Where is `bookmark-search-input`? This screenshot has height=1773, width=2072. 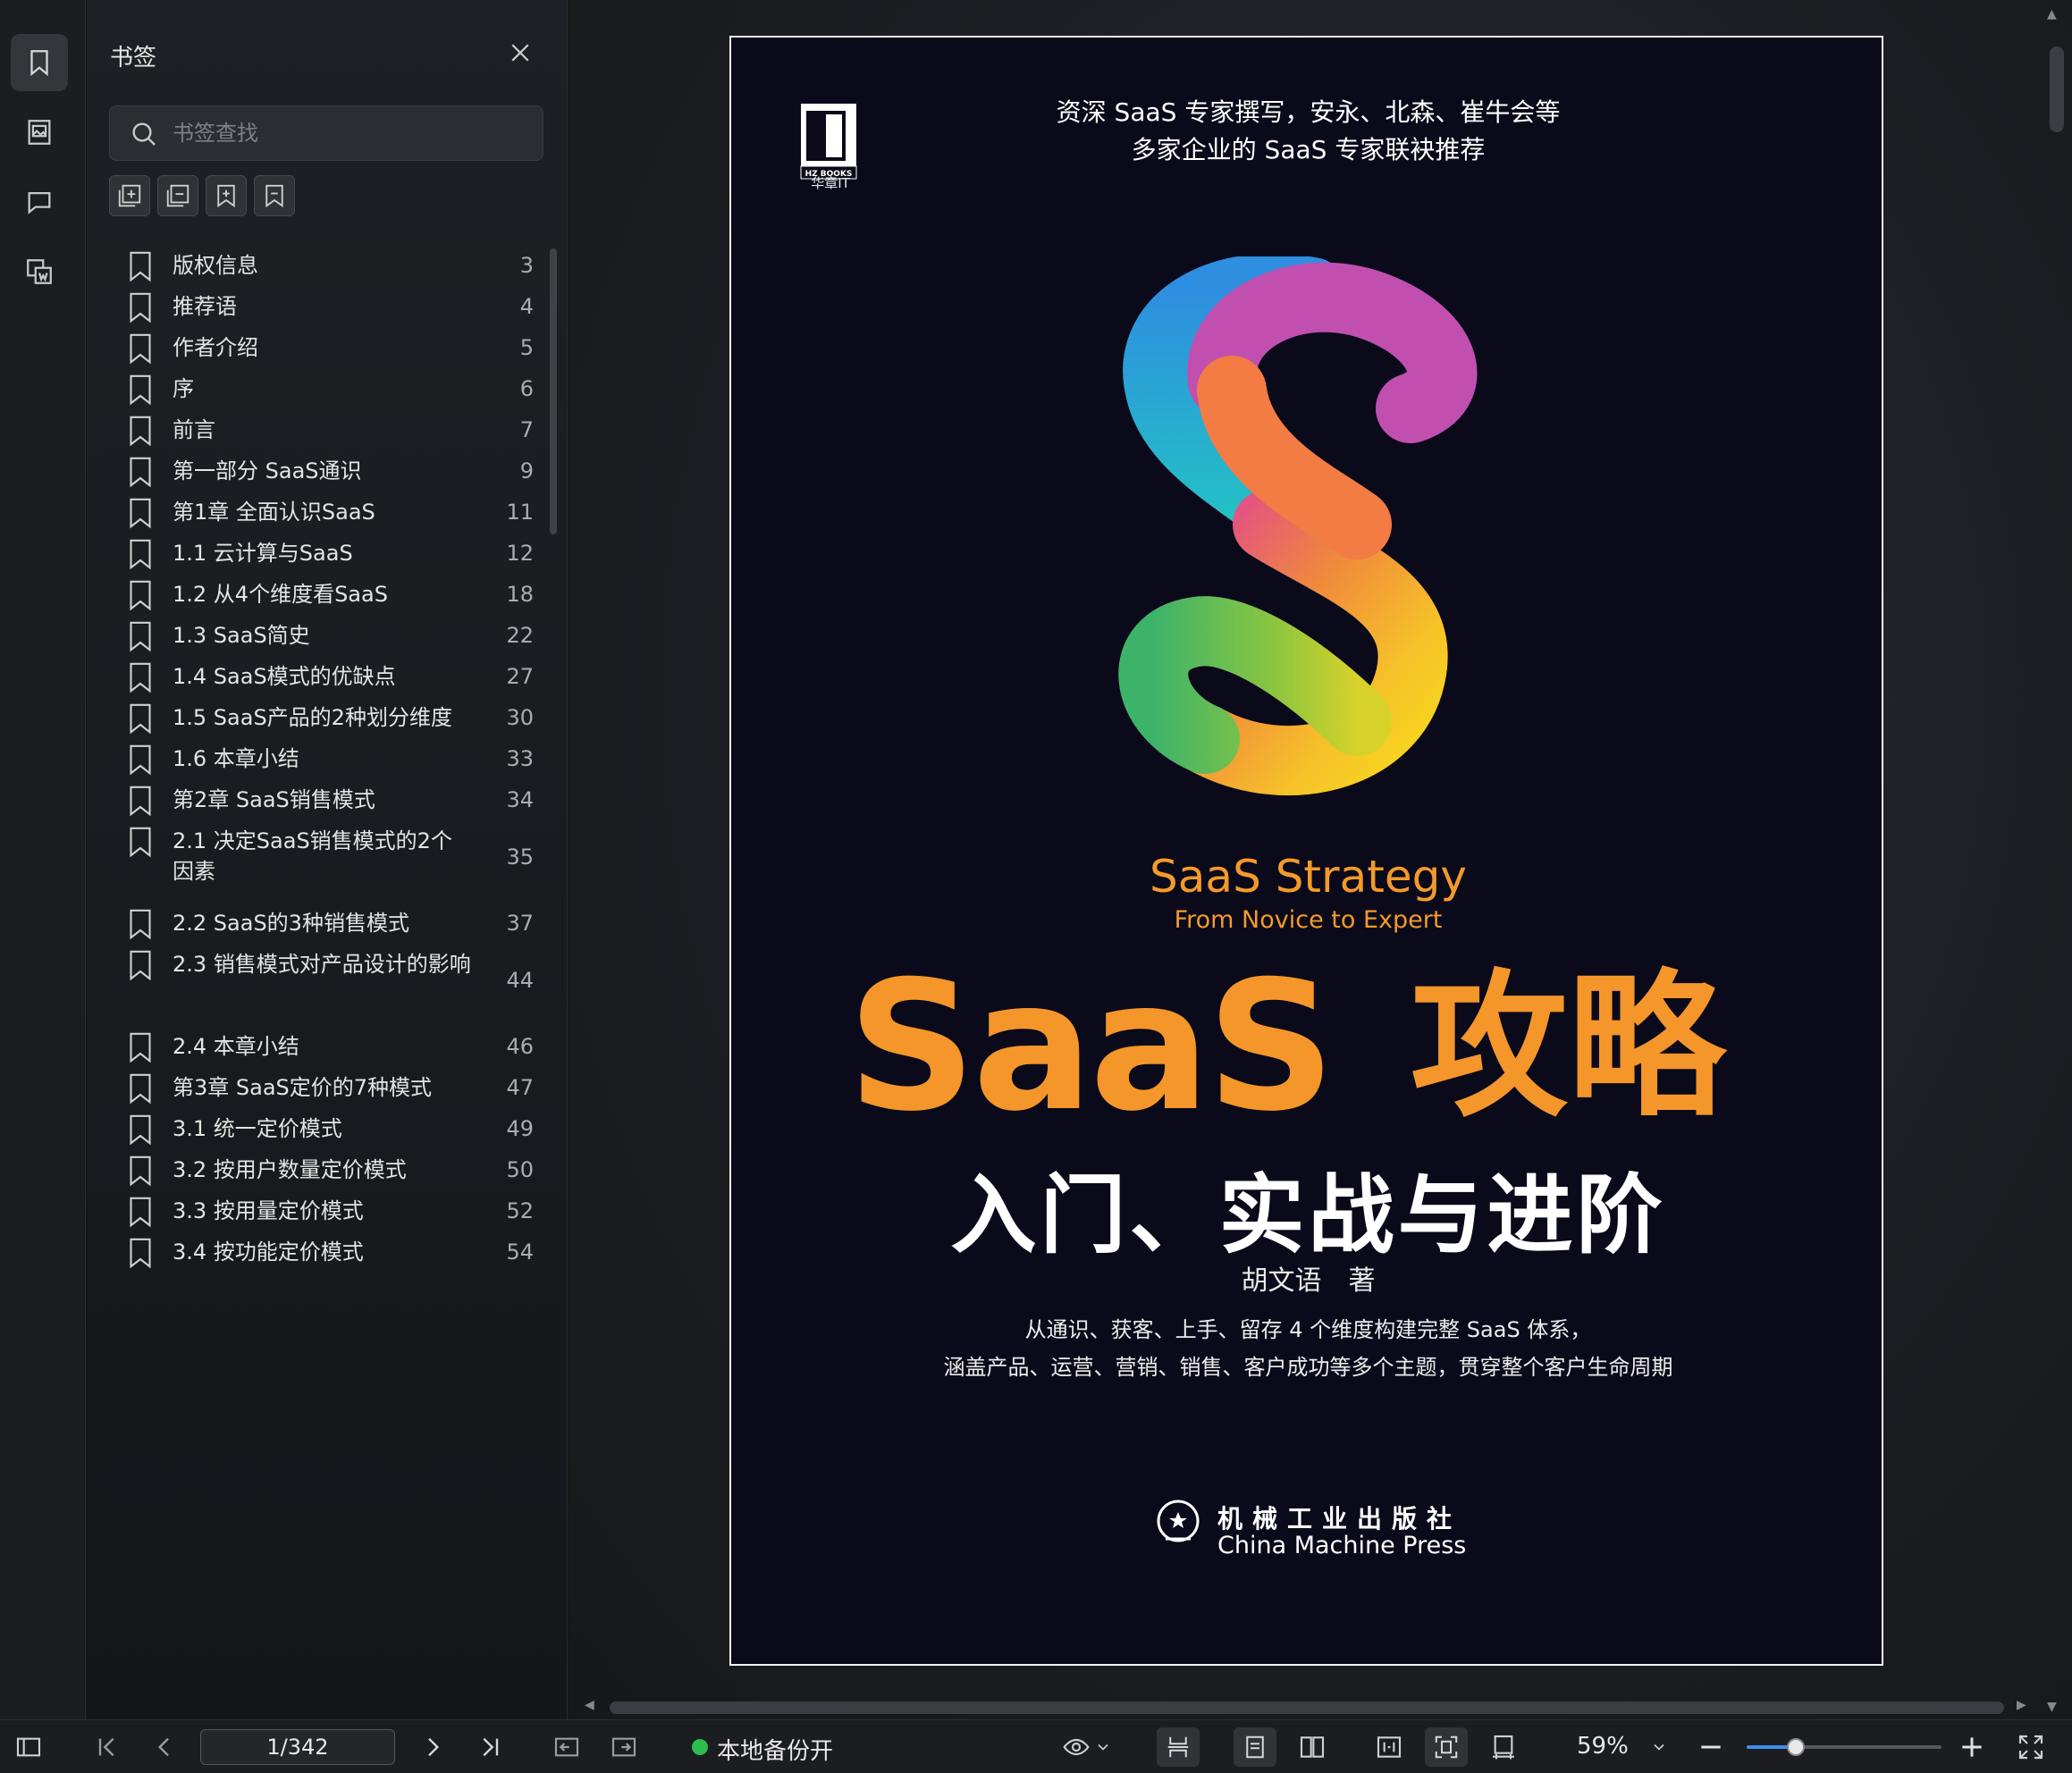
bookmark-search-input is located at coordinates (352, 133).